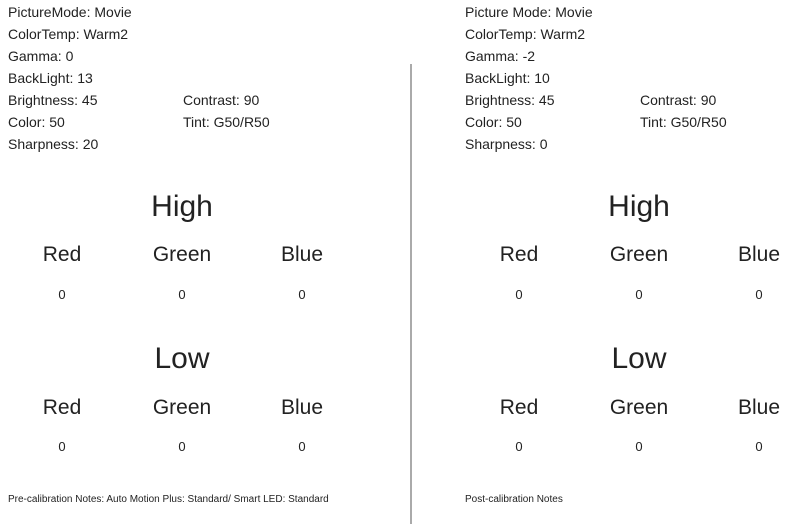  Describe the element at coordinates (70, 12) in the screenshot. I see `setting-picture-mode: PictureMode: Movie` at that location.